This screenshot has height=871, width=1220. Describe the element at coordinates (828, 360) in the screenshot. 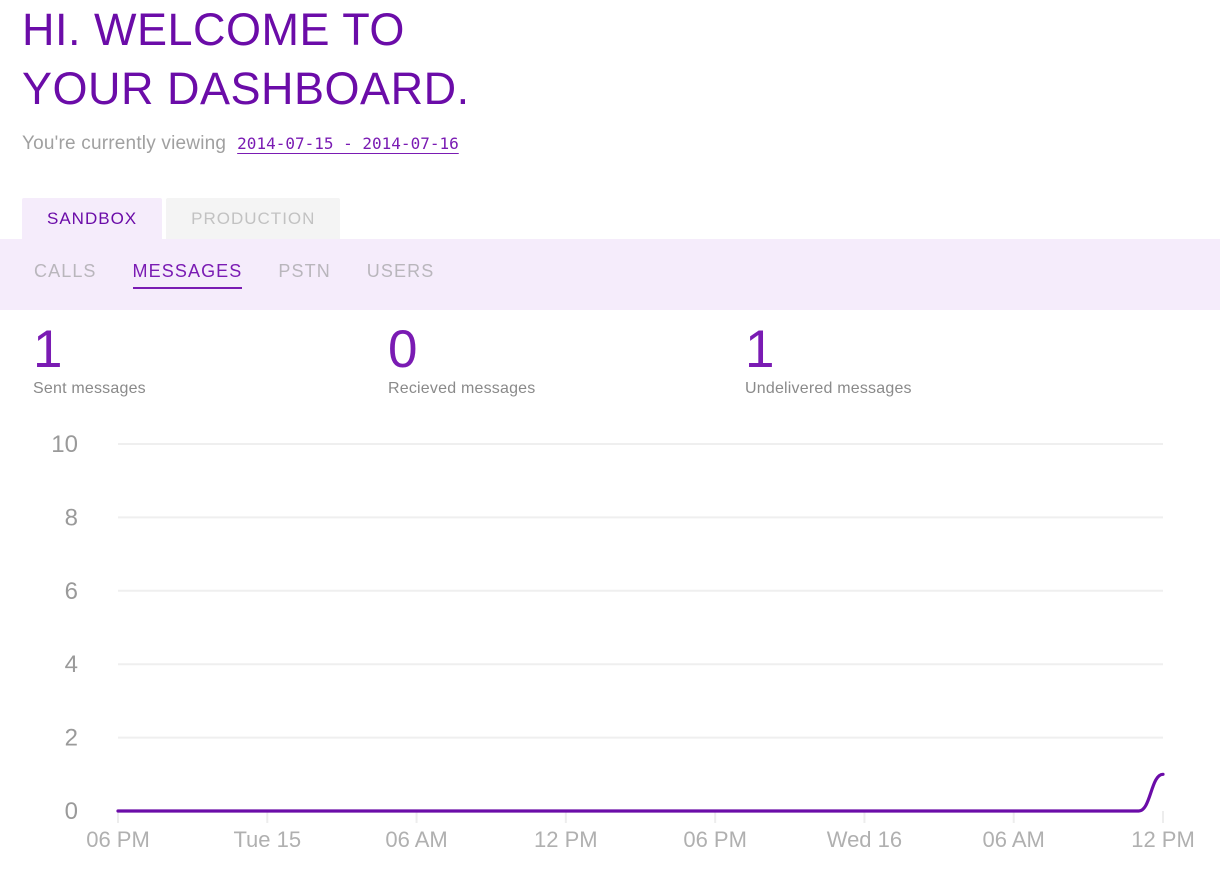

I see `stat-undelivered-messages: 1 Undelivered messages` at that location.